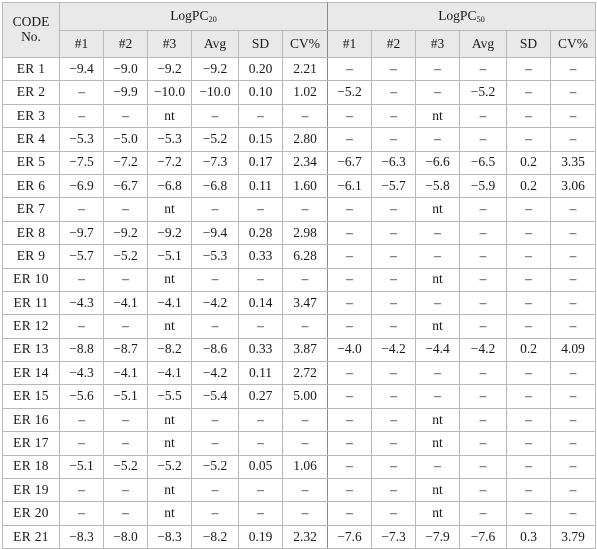  Describe the element at coordinates (31, 513) in the screenshot. I see `row-code-label: ER 20` at that location.